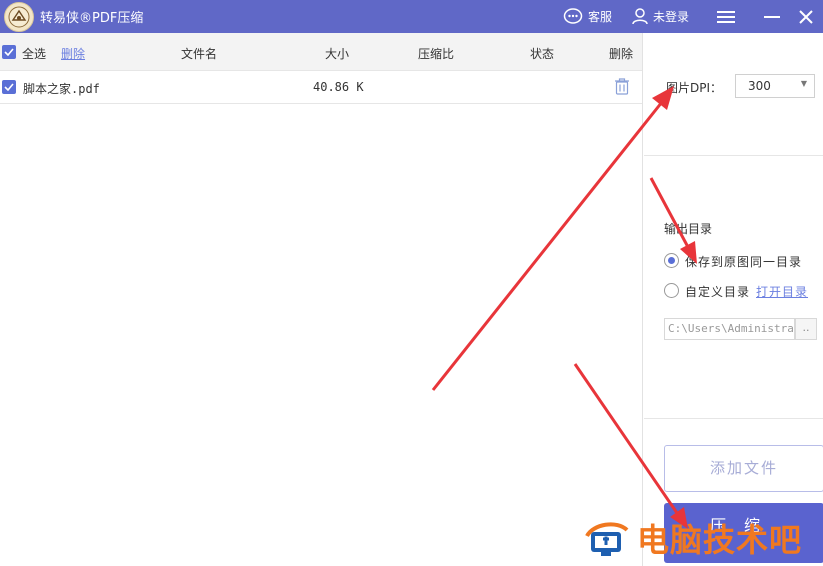 The height and width of the screenshot is (566, 823). I want to click on customer-service-button: 客服, so click(587, 16).